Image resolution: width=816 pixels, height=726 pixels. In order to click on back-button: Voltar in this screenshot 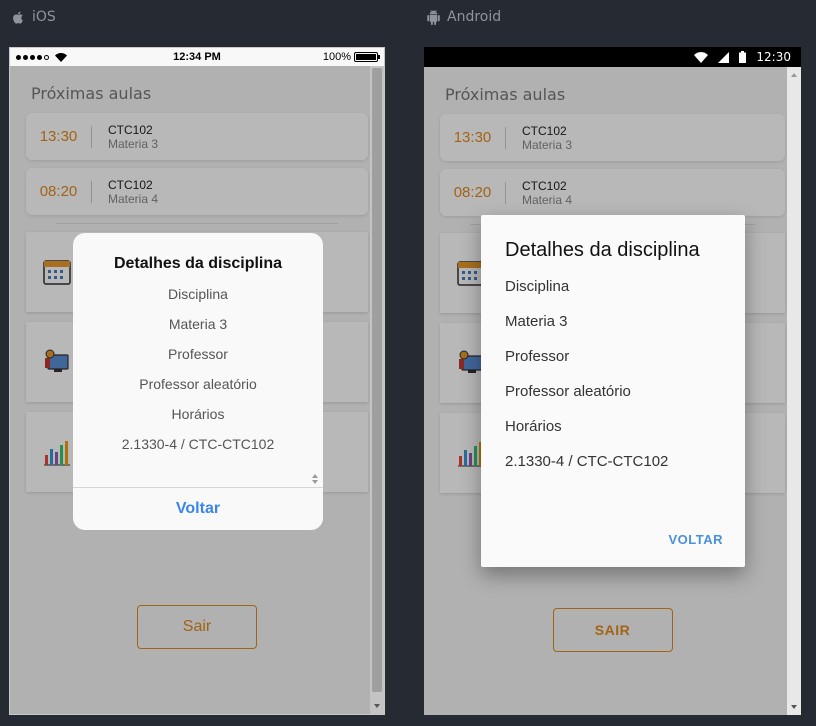, I will do `click(198, 508)`.